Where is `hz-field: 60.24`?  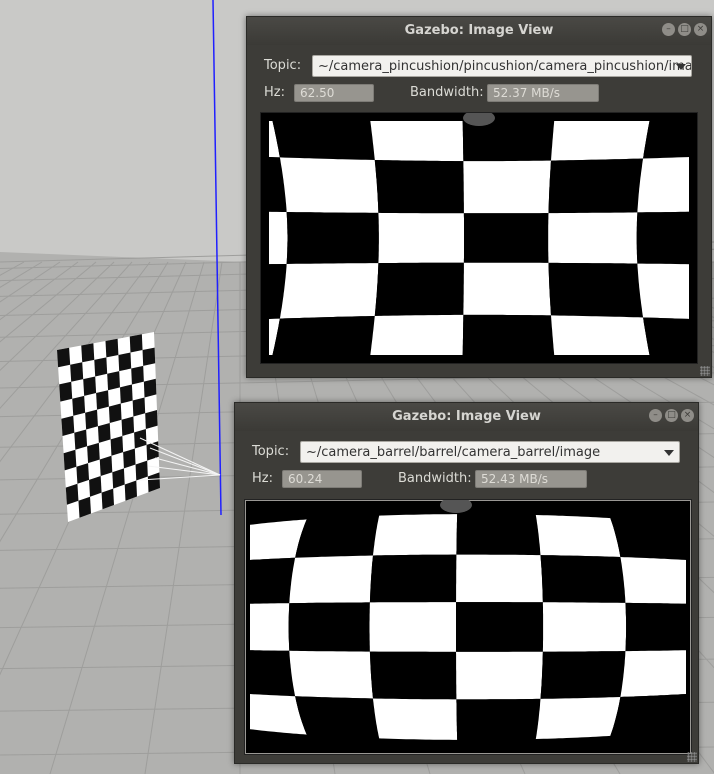 hz-field: 60.24 is located at coordinates (322, 479).